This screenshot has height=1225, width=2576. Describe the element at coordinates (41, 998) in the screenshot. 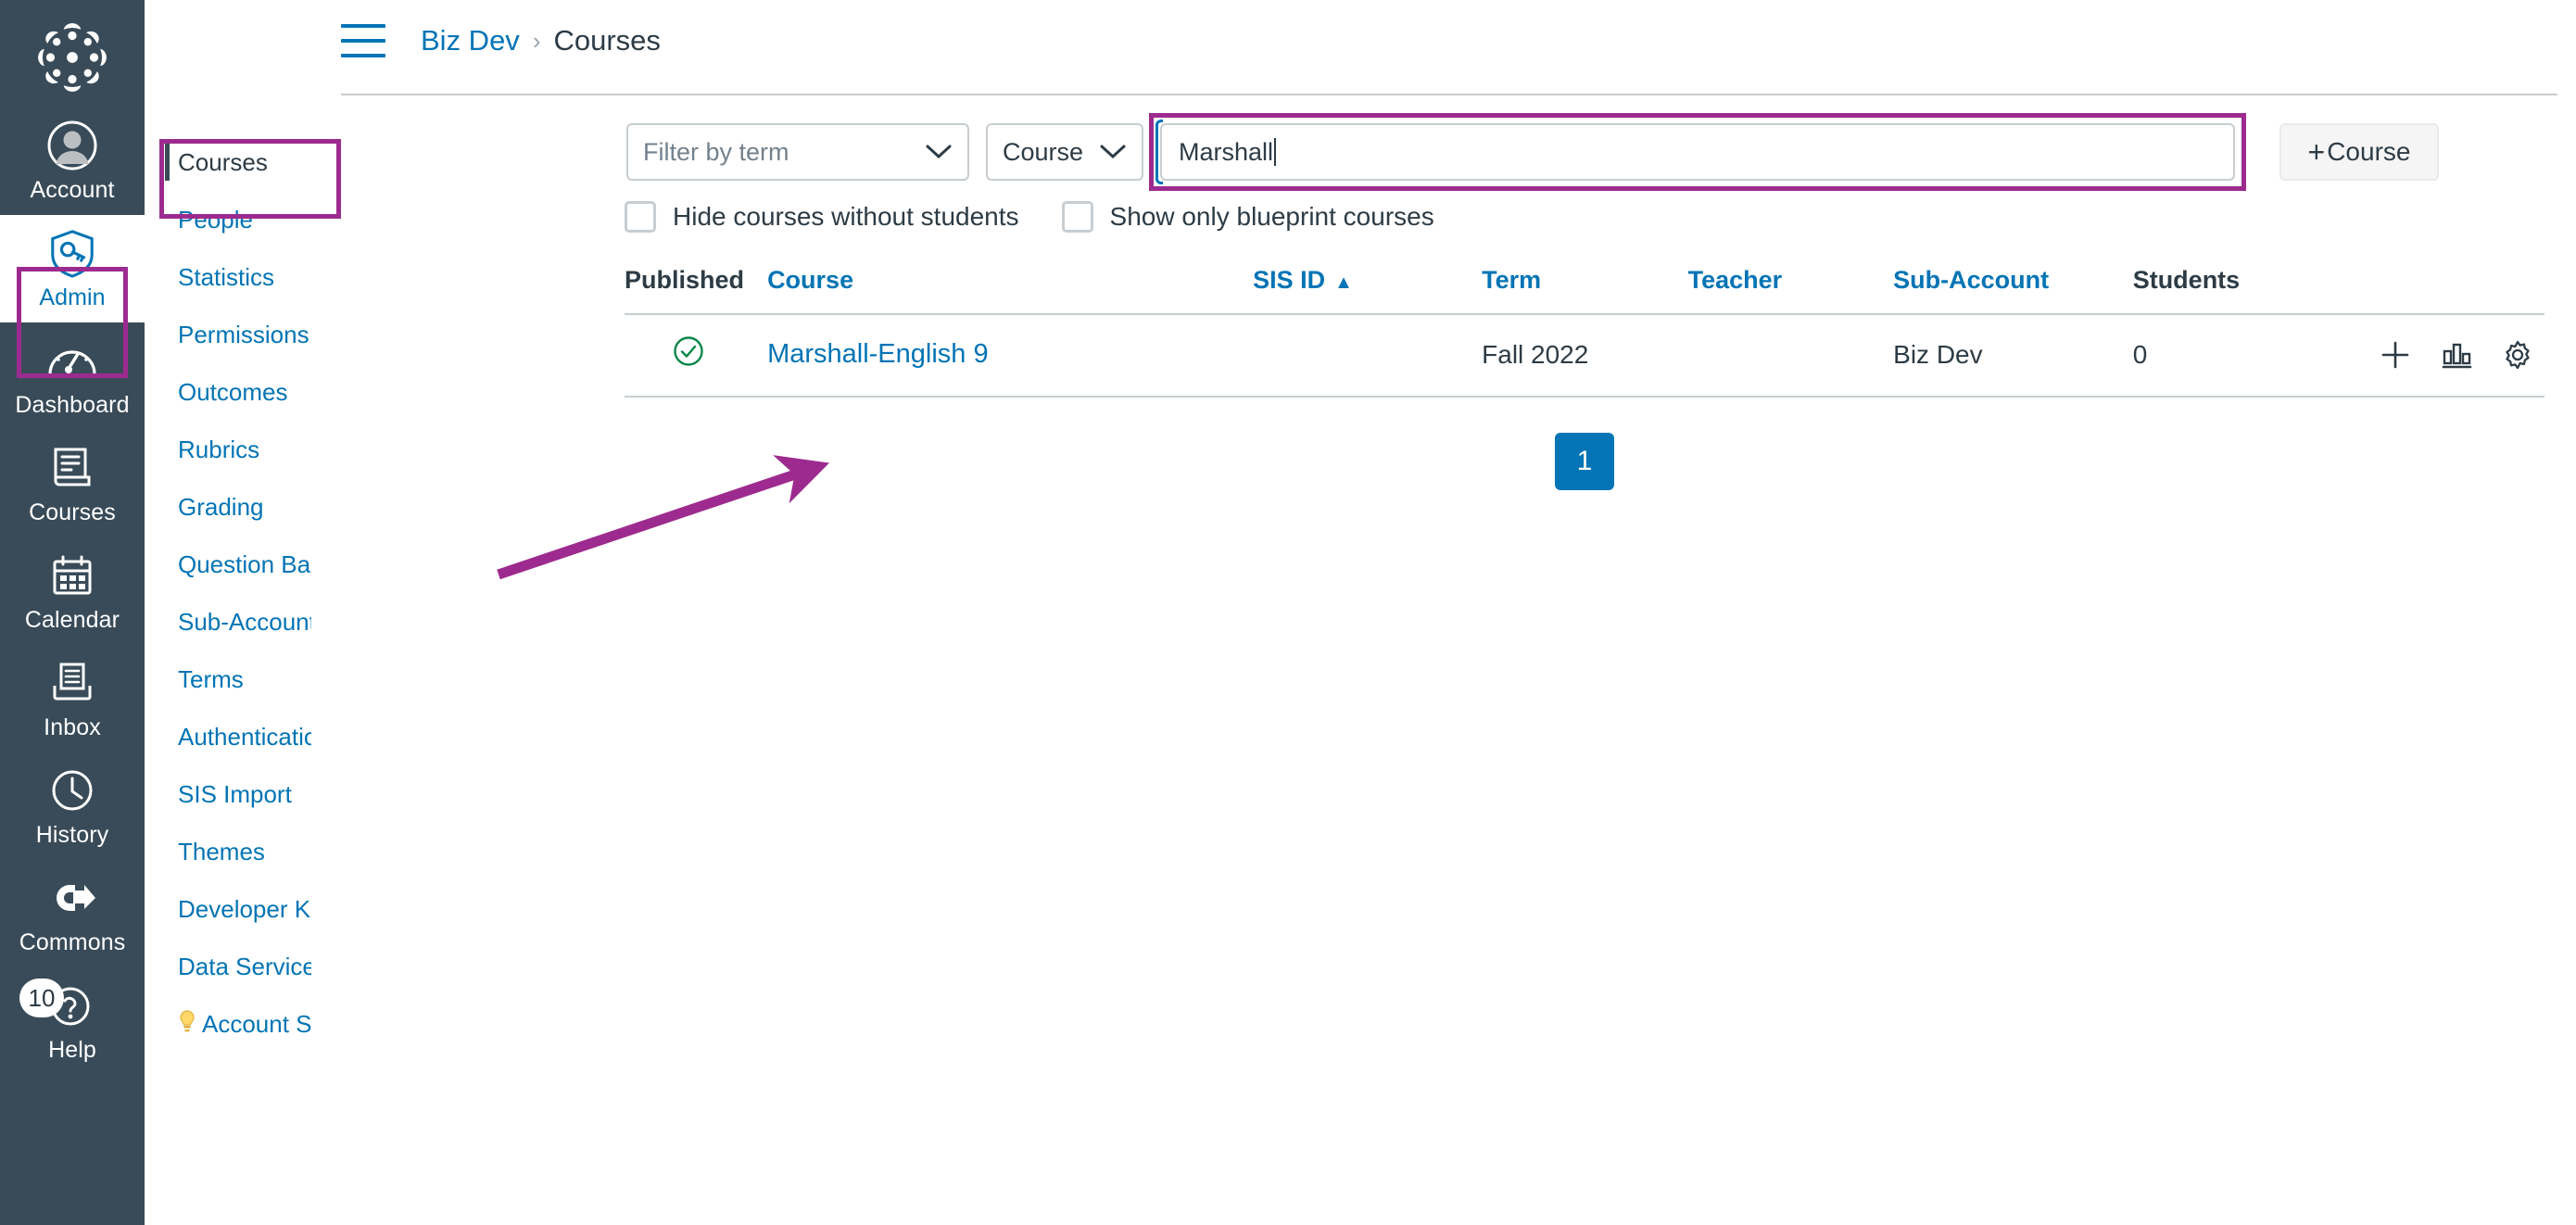

I see `help-notification-badge: 10` at that location.